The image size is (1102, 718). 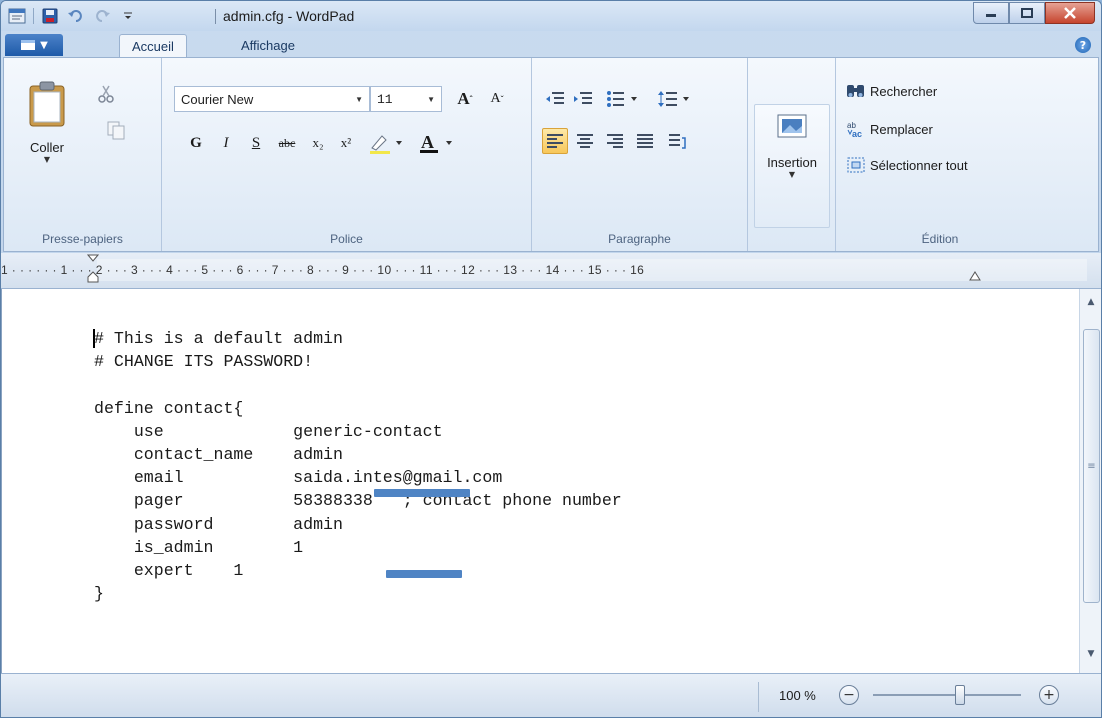 I want to click on paragraph-group-label: Paragraphe, so click(x=639, y=239).